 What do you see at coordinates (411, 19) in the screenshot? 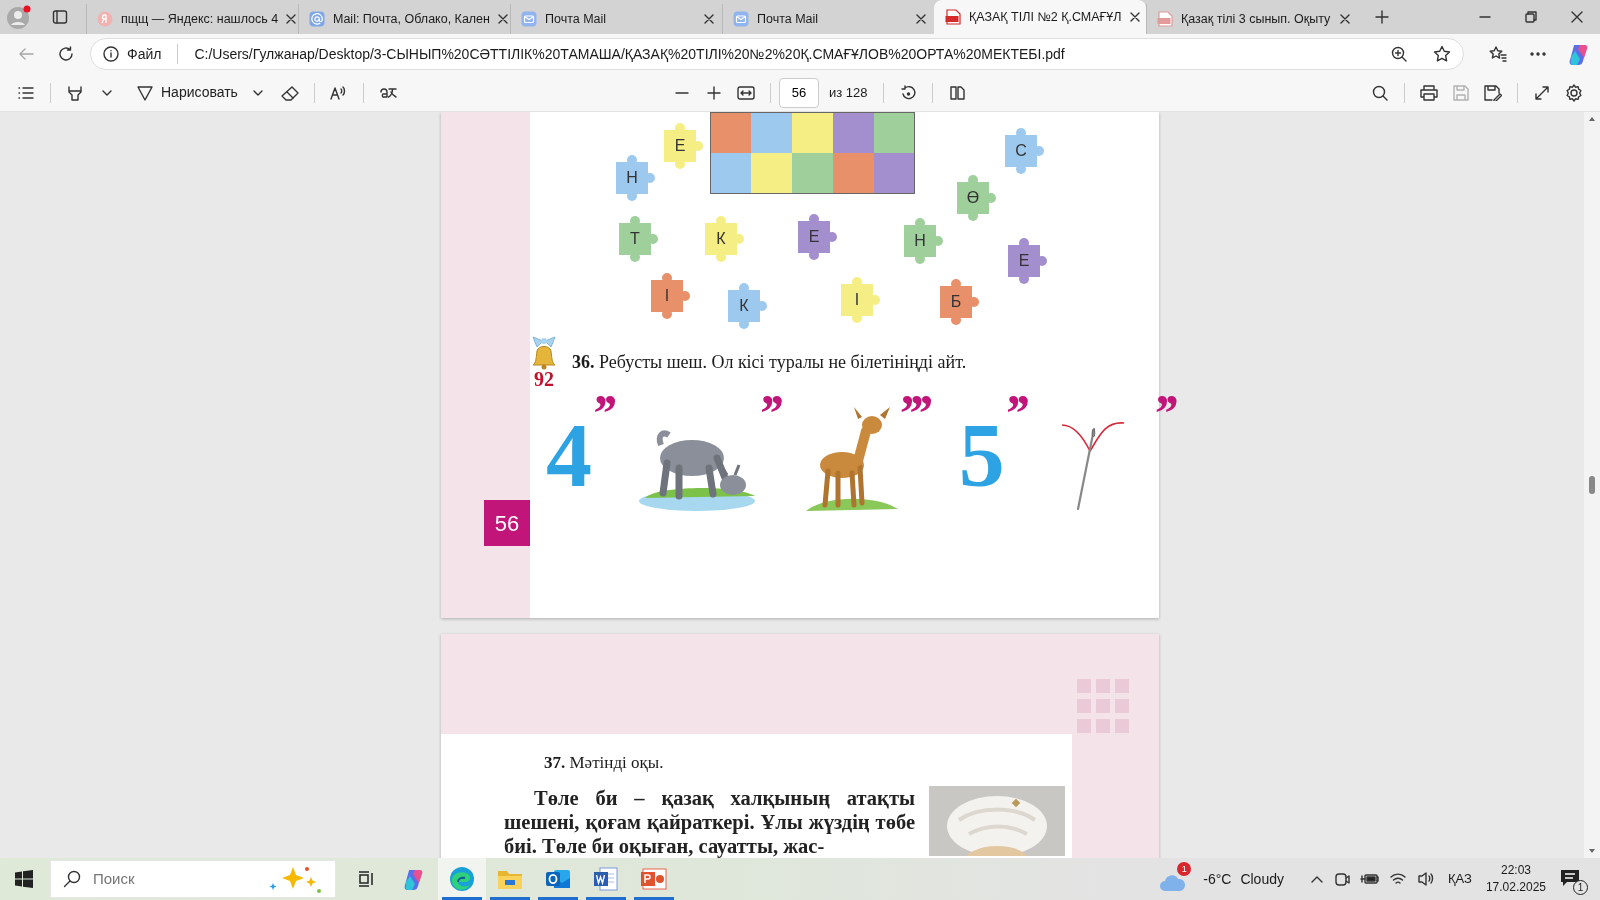
I see `tab-title: Mail: Почта, Облако, Кален` at bounding box center [411, 19].